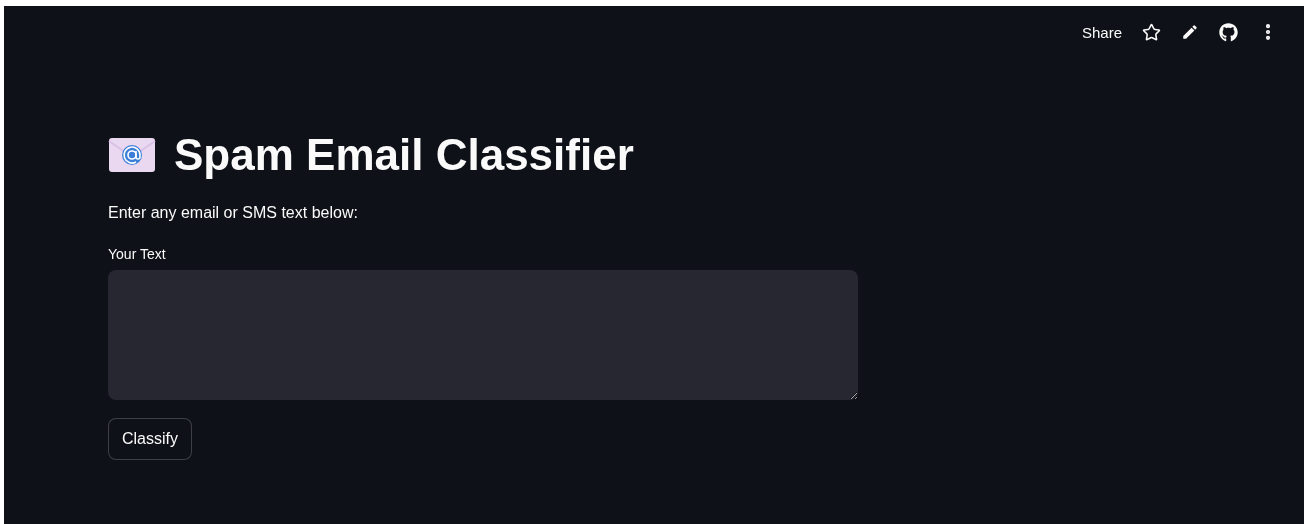 The width and height of the screenshot is (1304, 524). I want to click on description-text: Enter any email or SMS text below:, so click(233, 213).